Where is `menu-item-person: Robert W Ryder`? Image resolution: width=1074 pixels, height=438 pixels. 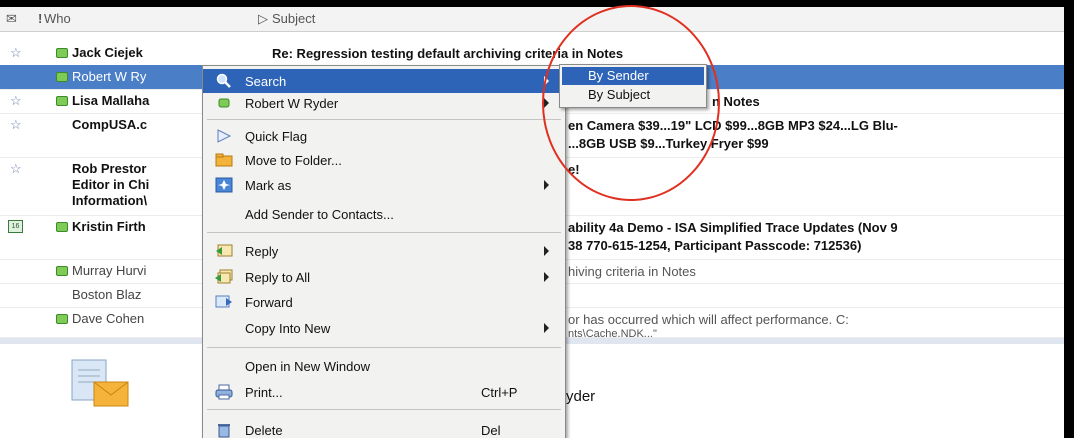 menu-item-person: Robert W Ryder is located at coordinates (384, 103).